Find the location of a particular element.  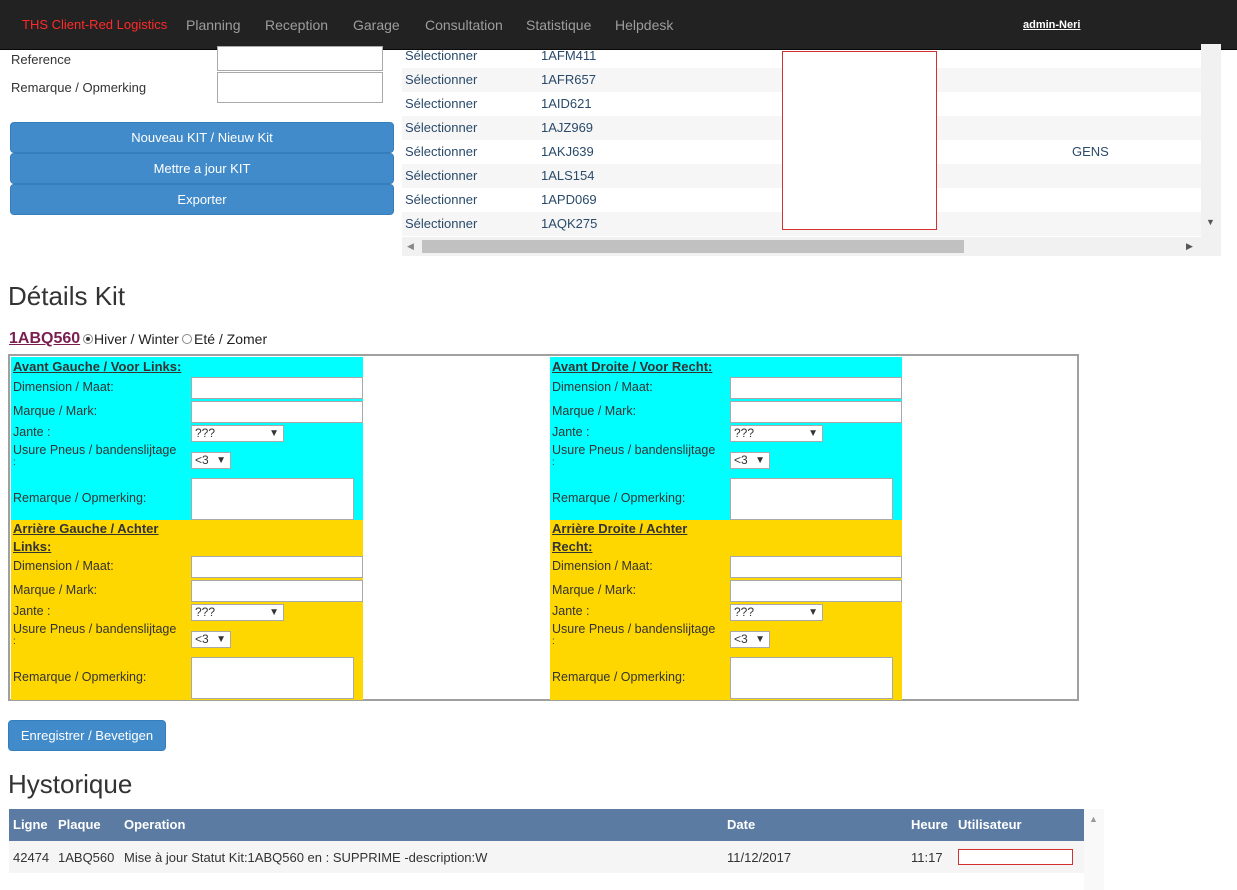

front-right-title: Avant Droite / Voor Recht: is located at coordinates (632, 366).